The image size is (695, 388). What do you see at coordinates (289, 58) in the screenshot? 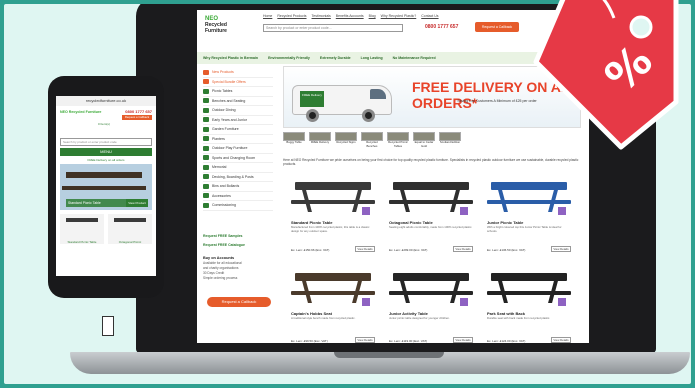
I see `benefit-item: Environmentally Friendly` at bounding box center [289, 58].